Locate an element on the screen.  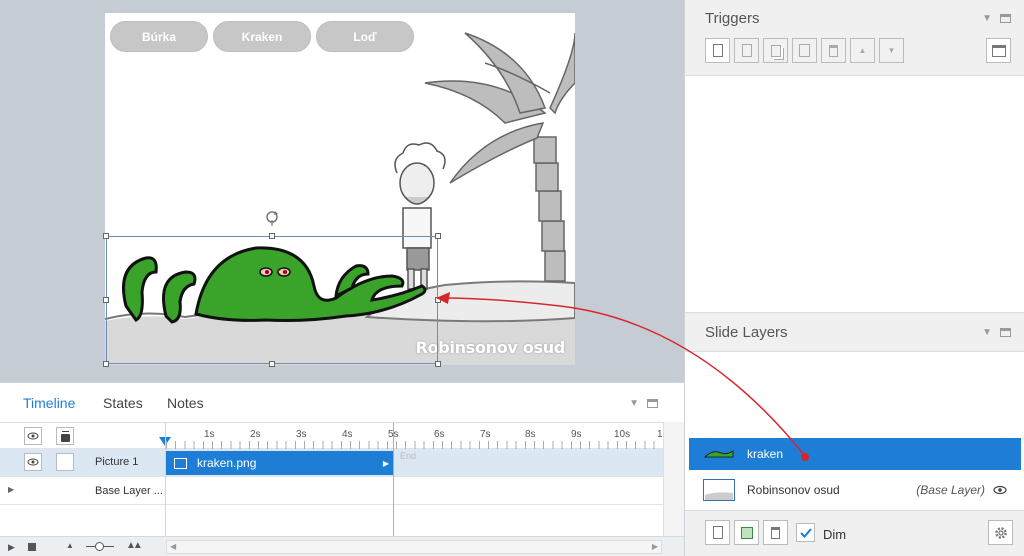
paste-trigger-button is located at coordinates (804, 50).